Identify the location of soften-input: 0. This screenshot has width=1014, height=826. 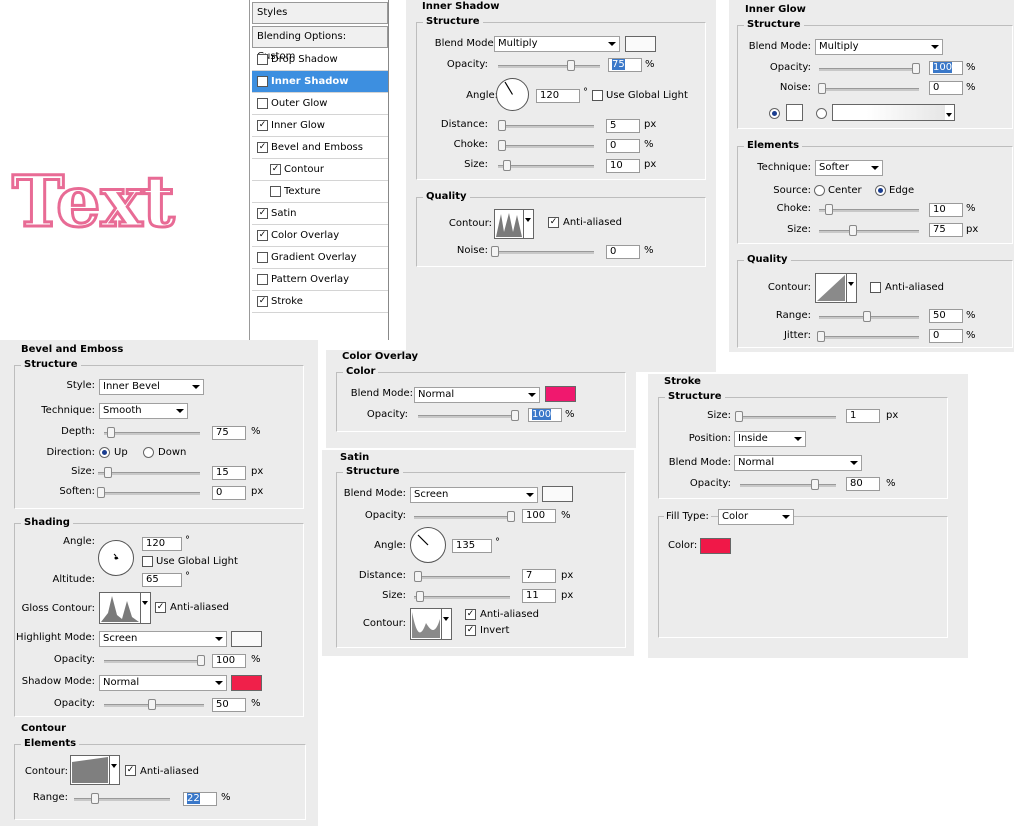
(229, 493).